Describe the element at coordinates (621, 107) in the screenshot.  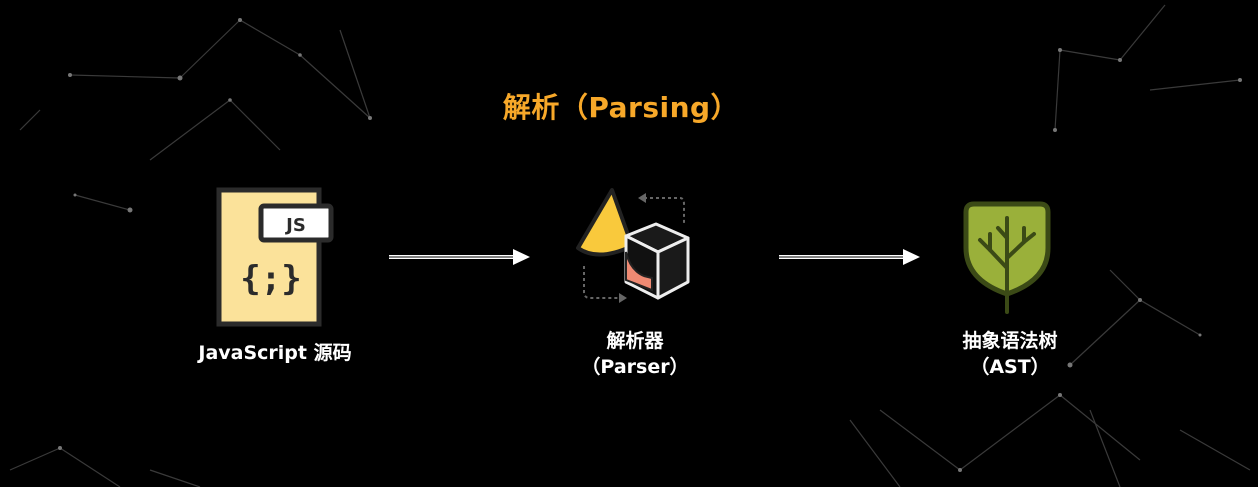
I see `page-title: 解析（Parsing）` at that location.